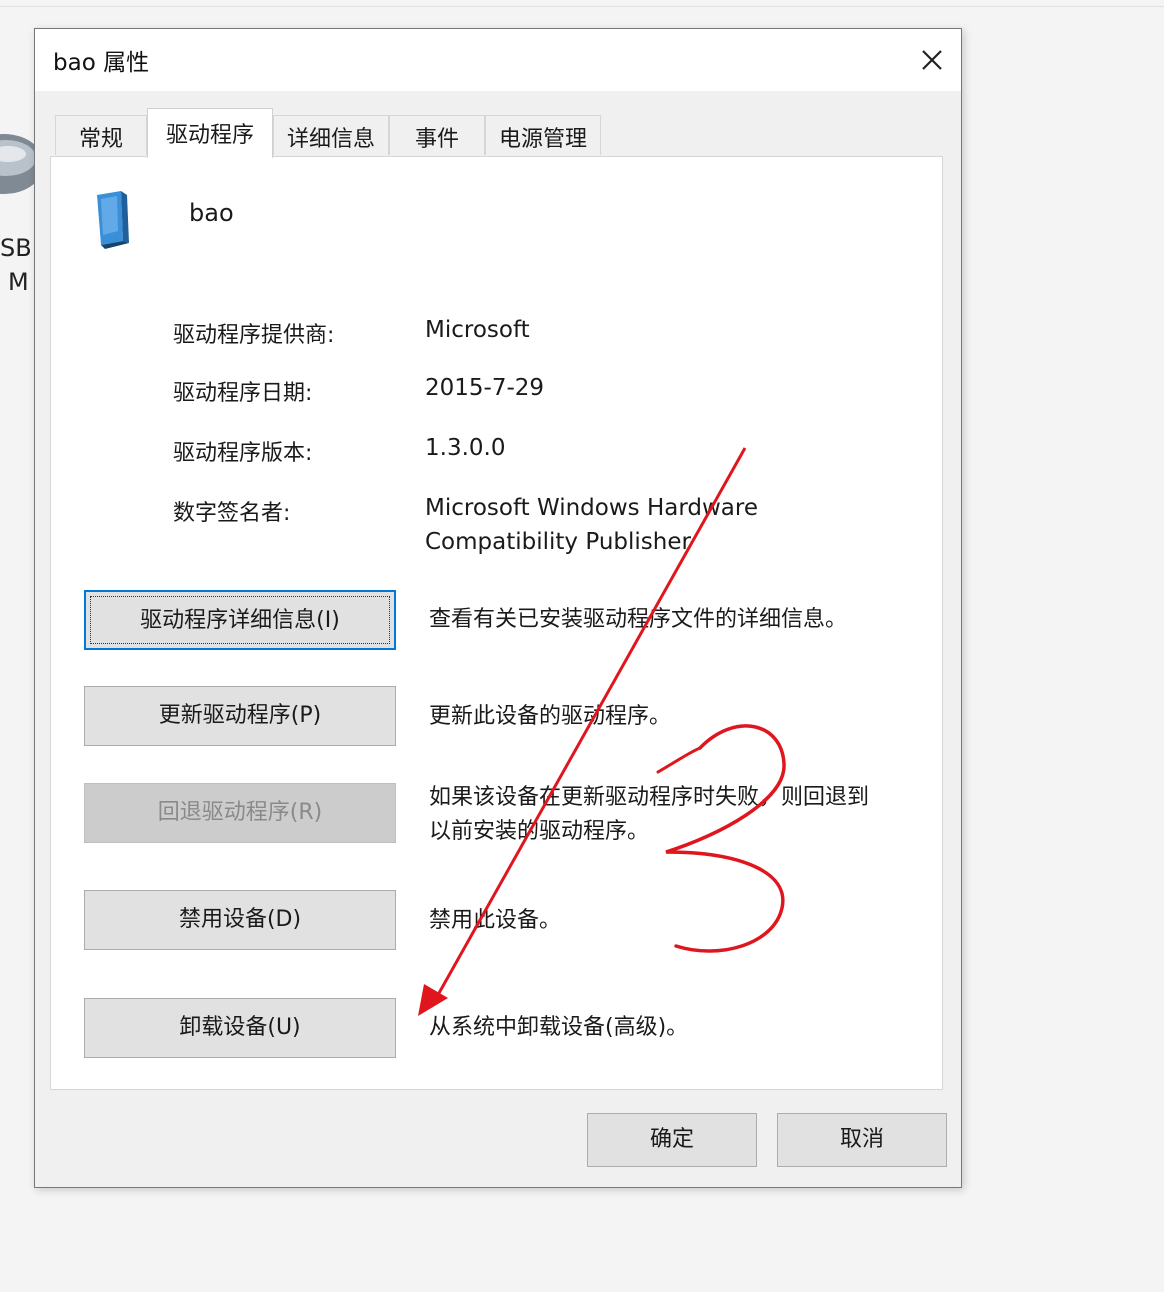 The image size is (1164, 1292). Describe the element at coordinates (862, 1140) in the screenshot. I see `cancel-button: 取消` at that location.